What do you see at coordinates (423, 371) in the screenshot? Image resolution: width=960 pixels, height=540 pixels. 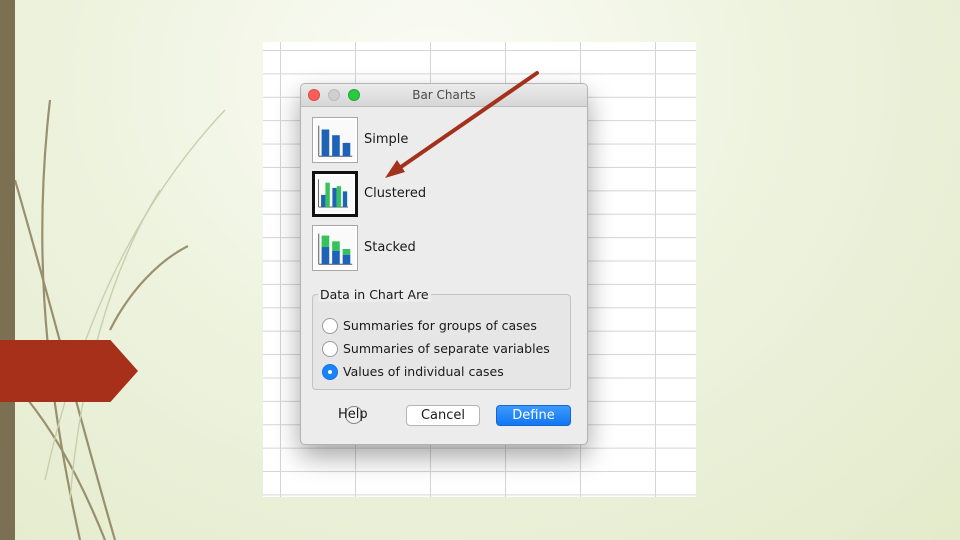 I see `radio-label: Values of individual cases` at bounding box center [423, 371].